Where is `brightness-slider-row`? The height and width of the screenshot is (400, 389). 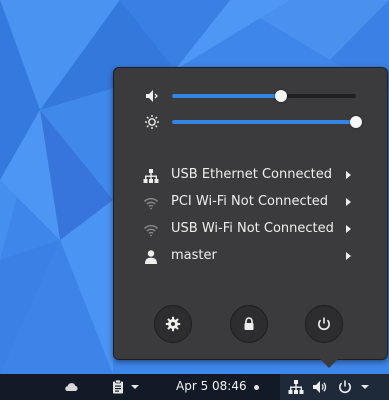
brightness-slider-row is located at coordinates (250, 122).